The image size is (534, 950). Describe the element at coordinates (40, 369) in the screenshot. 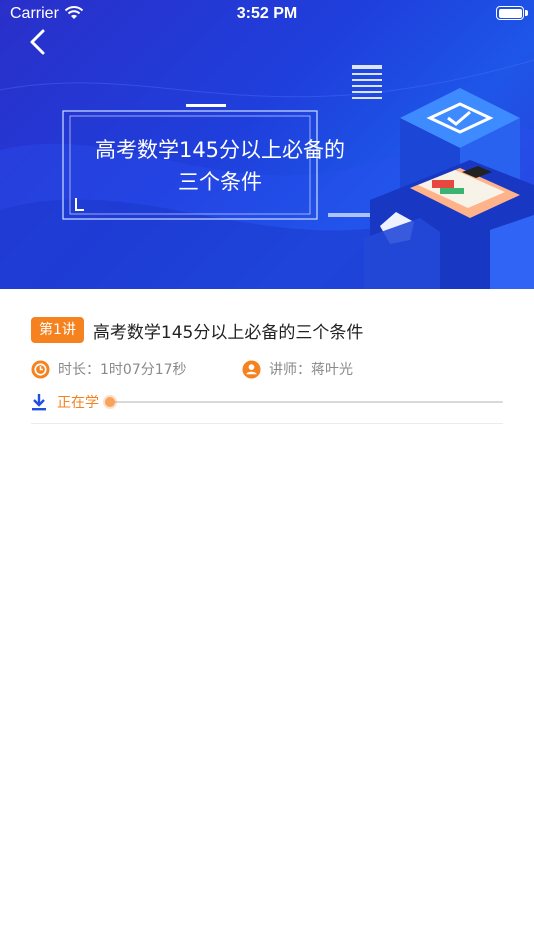

I see `clock-icon` at that location.